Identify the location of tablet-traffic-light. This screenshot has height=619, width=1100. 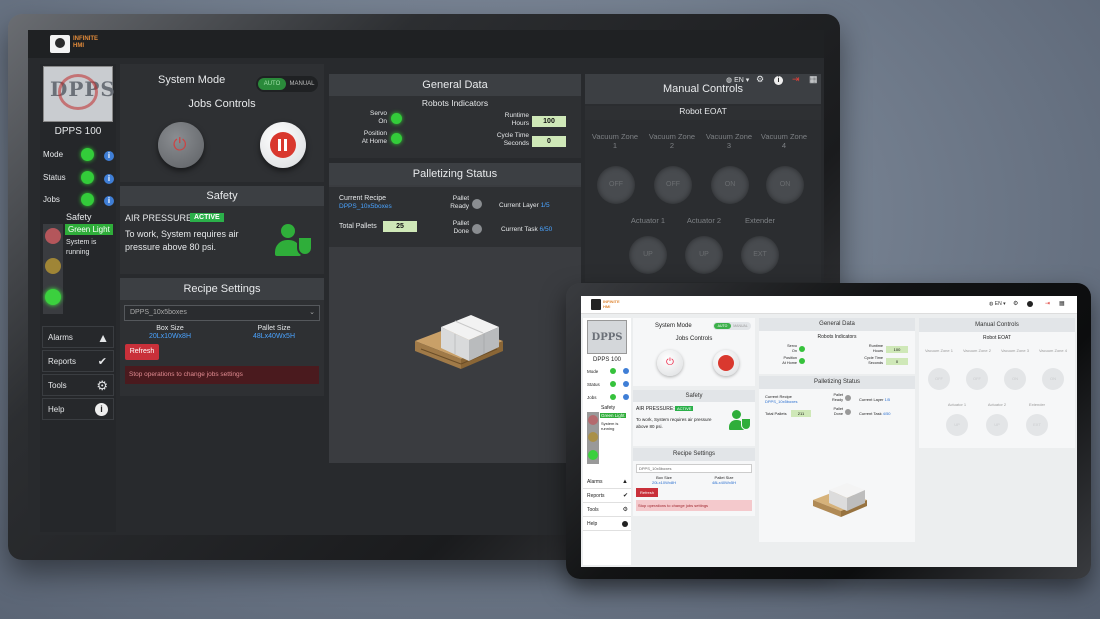
(593, 438).